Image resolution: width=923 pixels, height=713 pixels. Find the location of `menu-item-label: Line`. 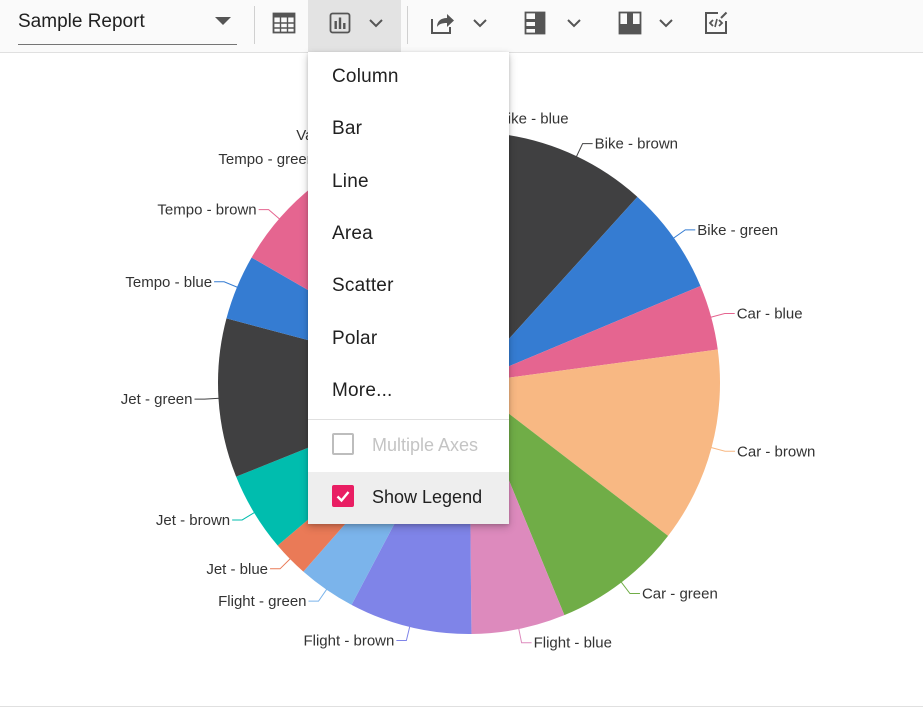

menu-item-label: Line is located at coordinates (350, 181).